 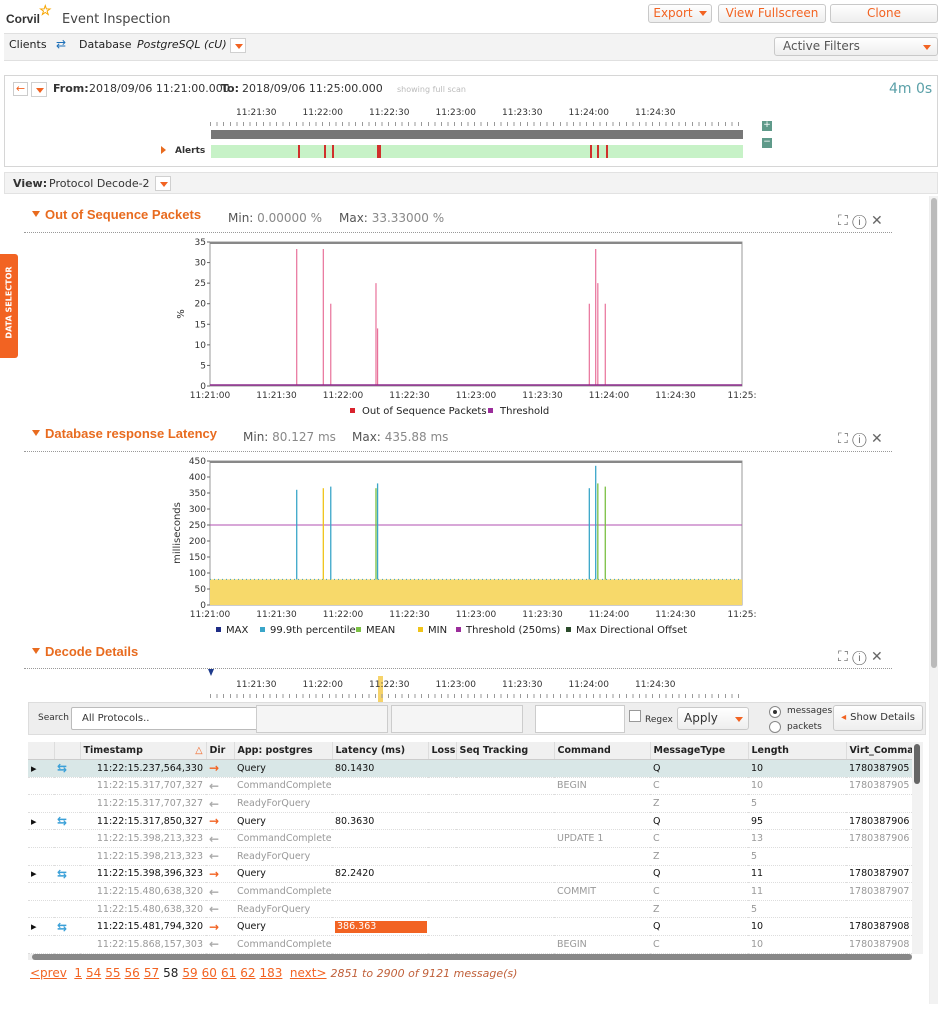 I want to click on column-header: App: postgres, so click(x=283, y=751).